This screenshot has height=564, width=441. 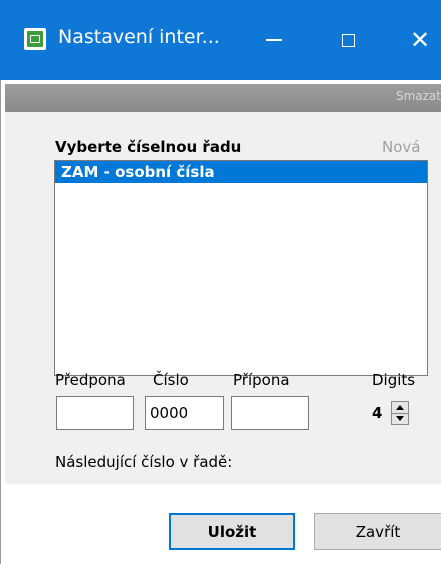 What do you see at coordinates (90, 380) in the screenshot?
I see `prefix-label: Předpona` at bounding box center [90, 380].